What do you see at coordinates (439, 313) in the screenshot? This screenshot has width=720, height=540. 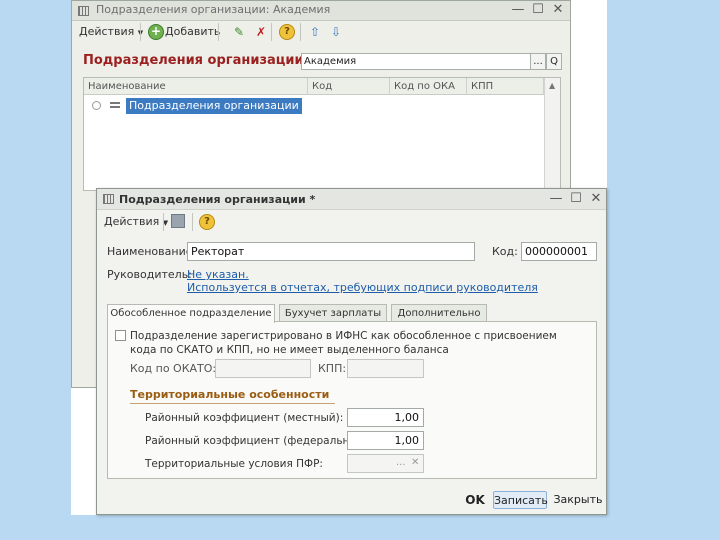 I see `tab-additional: Дополнительно` at bounding box center [439, 313].